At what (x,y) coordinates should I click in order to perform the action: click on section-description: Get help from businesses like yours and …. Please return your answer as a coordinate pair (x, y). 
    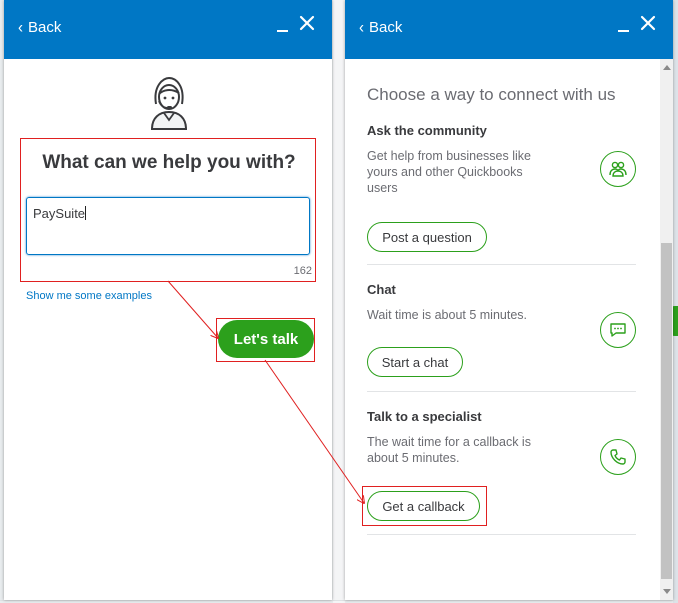
    Looking at the image, I should click on (449, 172).